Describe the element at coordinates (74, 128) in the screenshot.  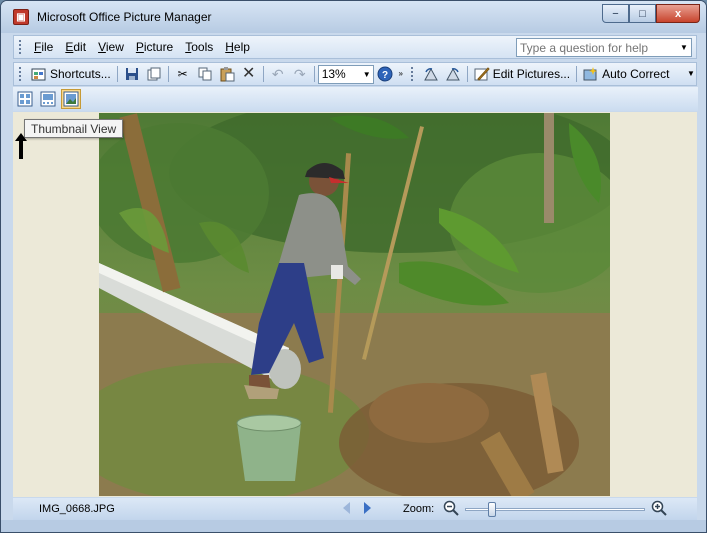
I see `thumbnail-view-tooltip: Thumbnail View` at that location.